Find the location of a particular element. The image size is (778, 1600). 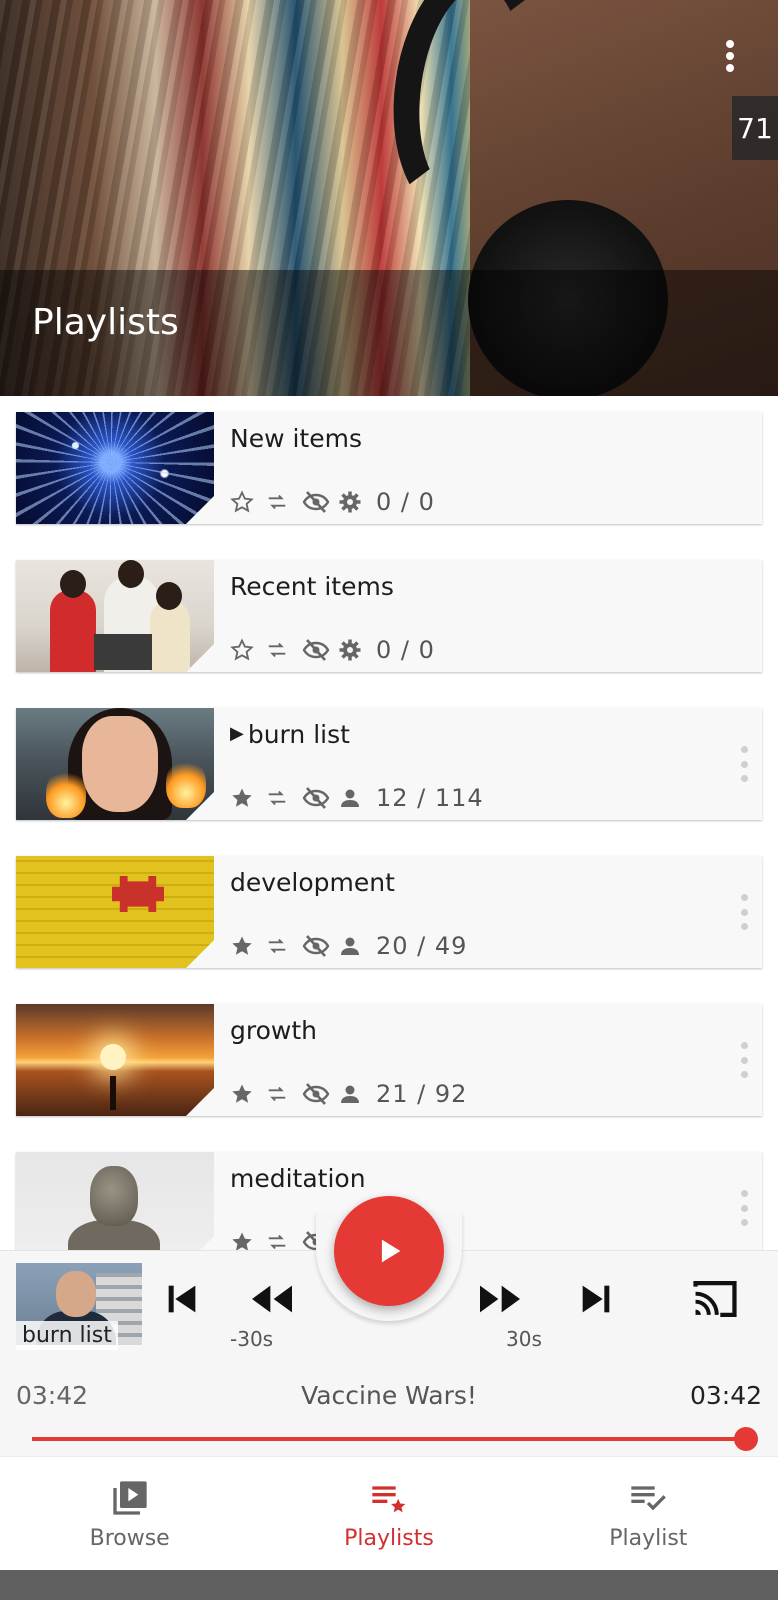

nav-playlist-label: Playlist is located at coordinates (648, 1538).